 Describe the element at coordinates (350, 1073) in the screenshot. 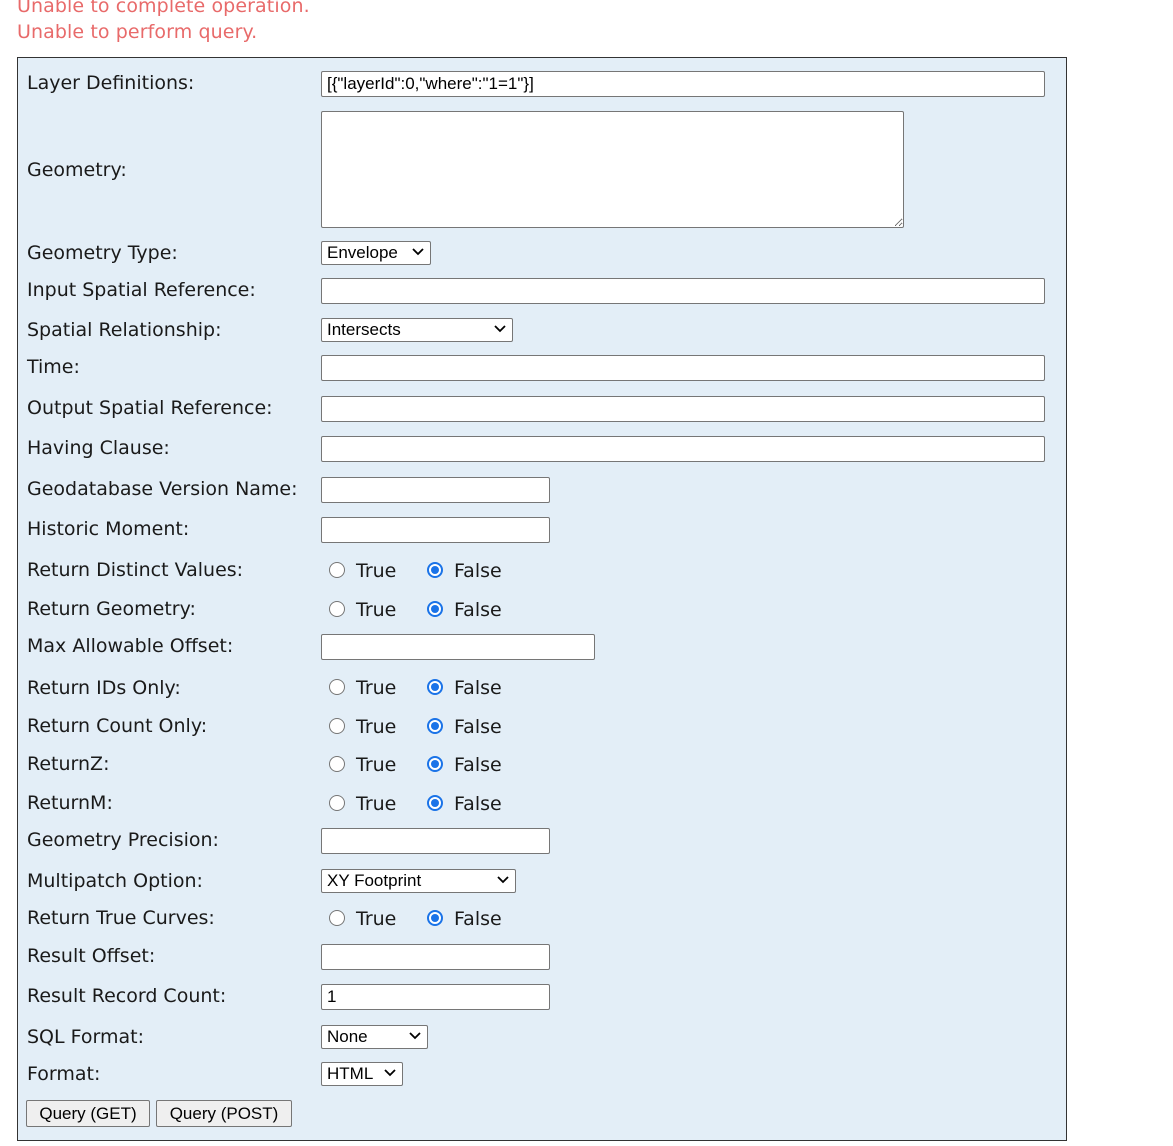

I see `format-value: HTML` at that location.